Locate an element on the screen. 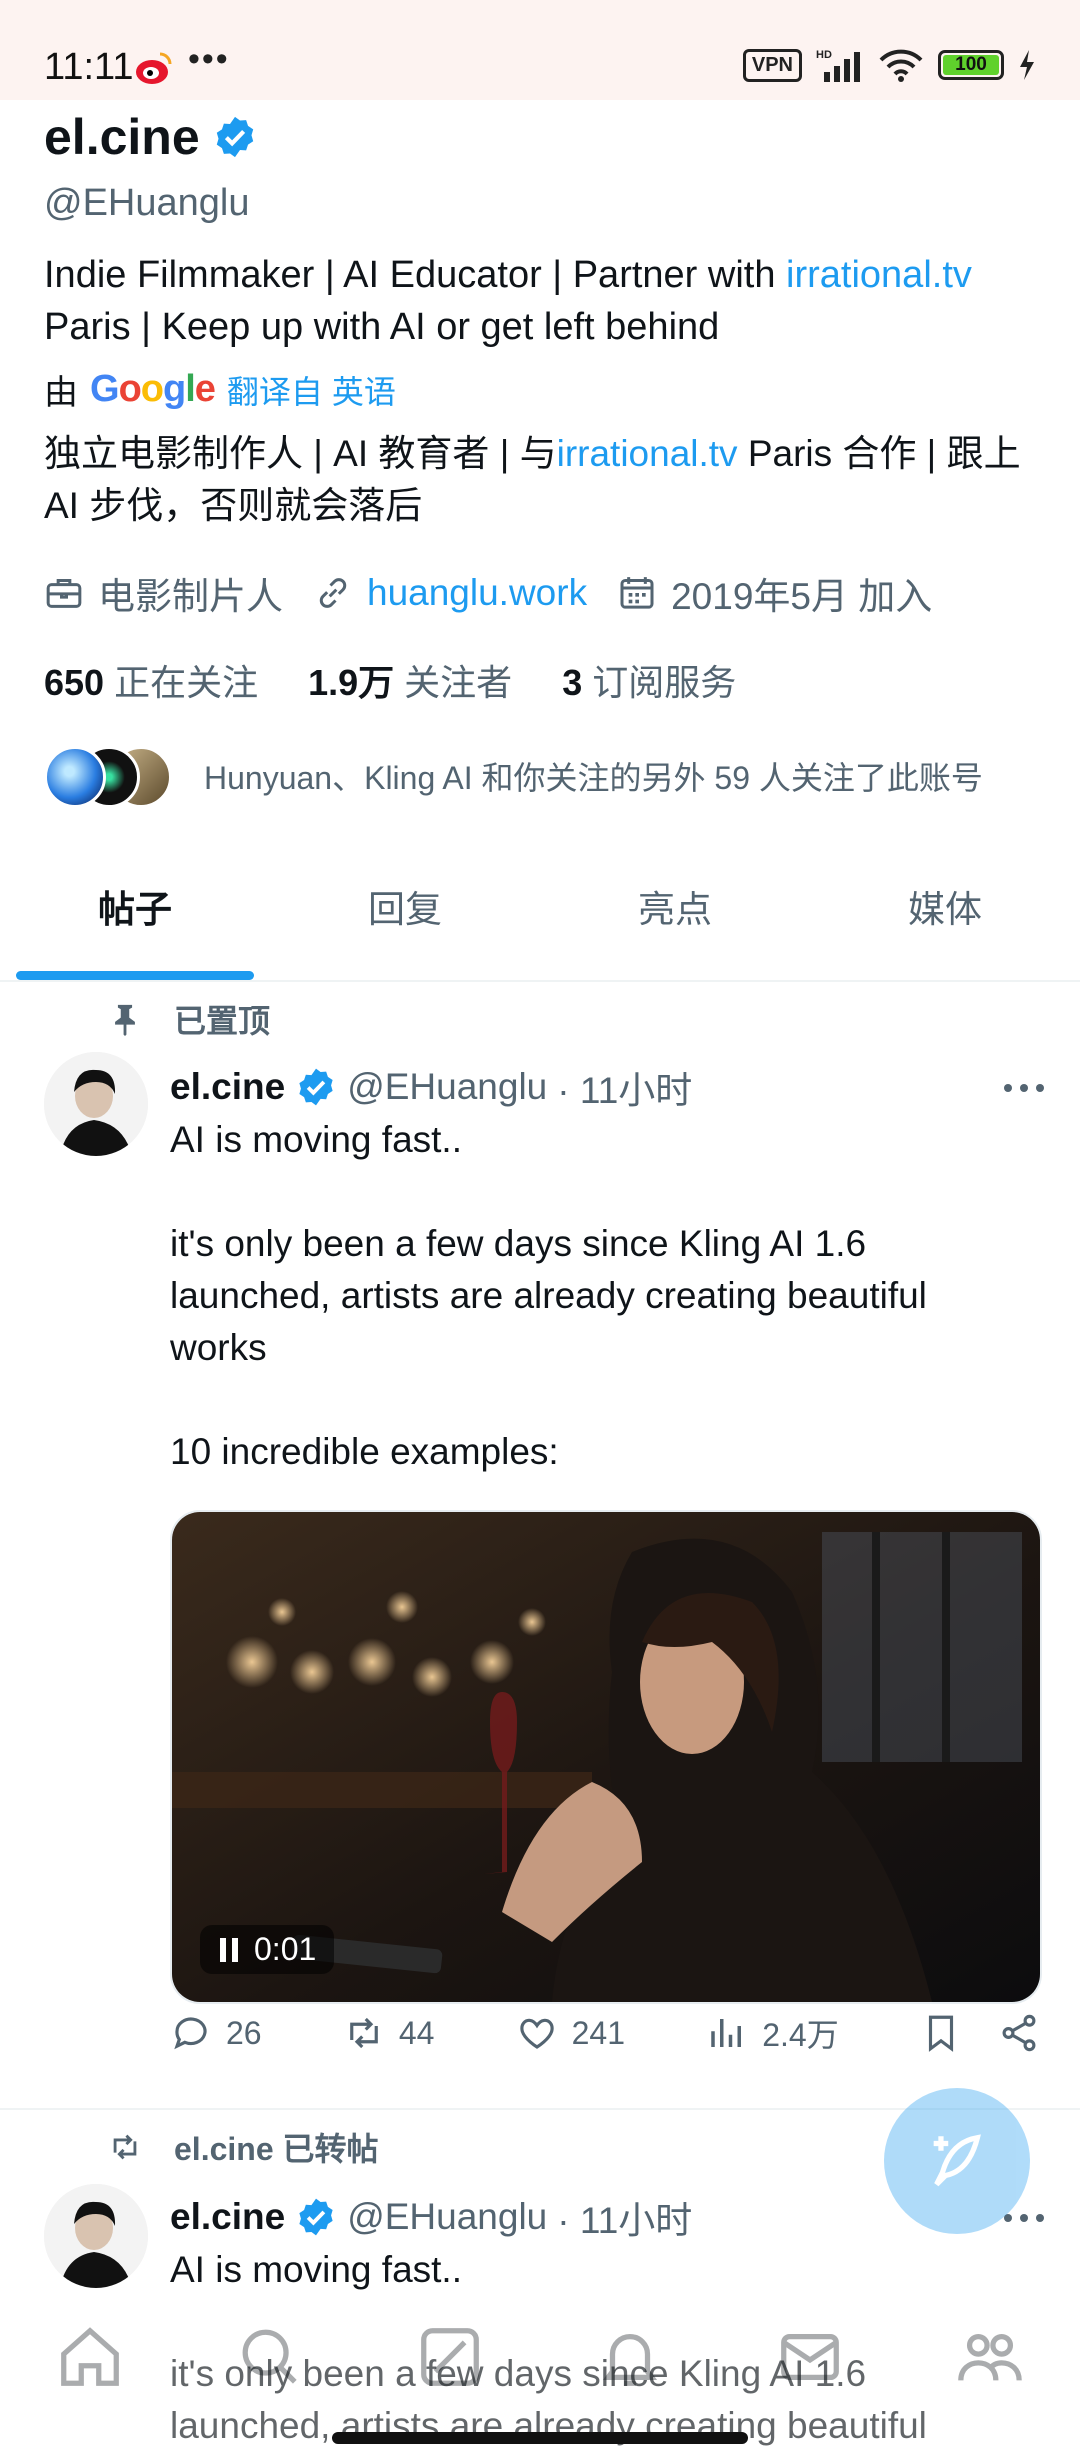  reply-icon is located at coordinates (190, 2033).